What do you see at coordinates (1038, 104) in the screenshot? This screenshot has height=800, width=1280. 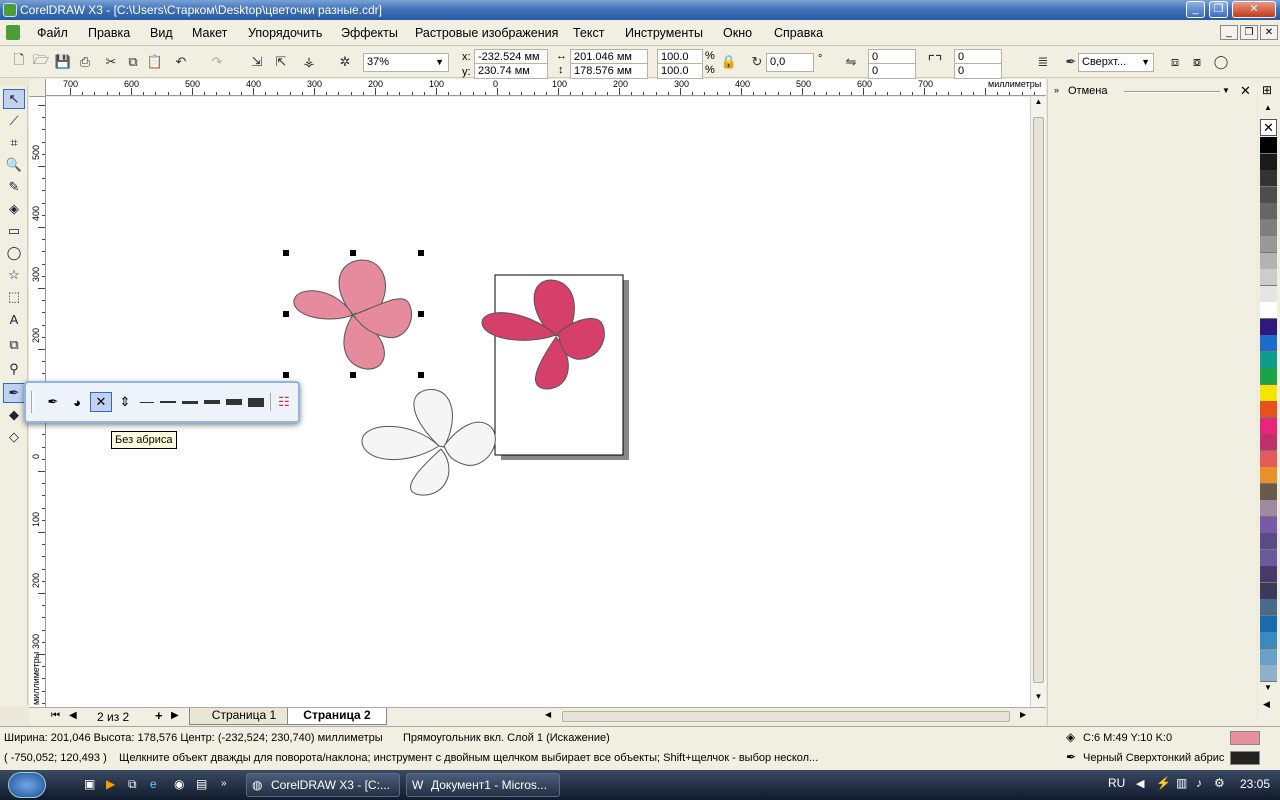 I see `scroll-up-icon: ▲` at bounding box center [1038, 104].